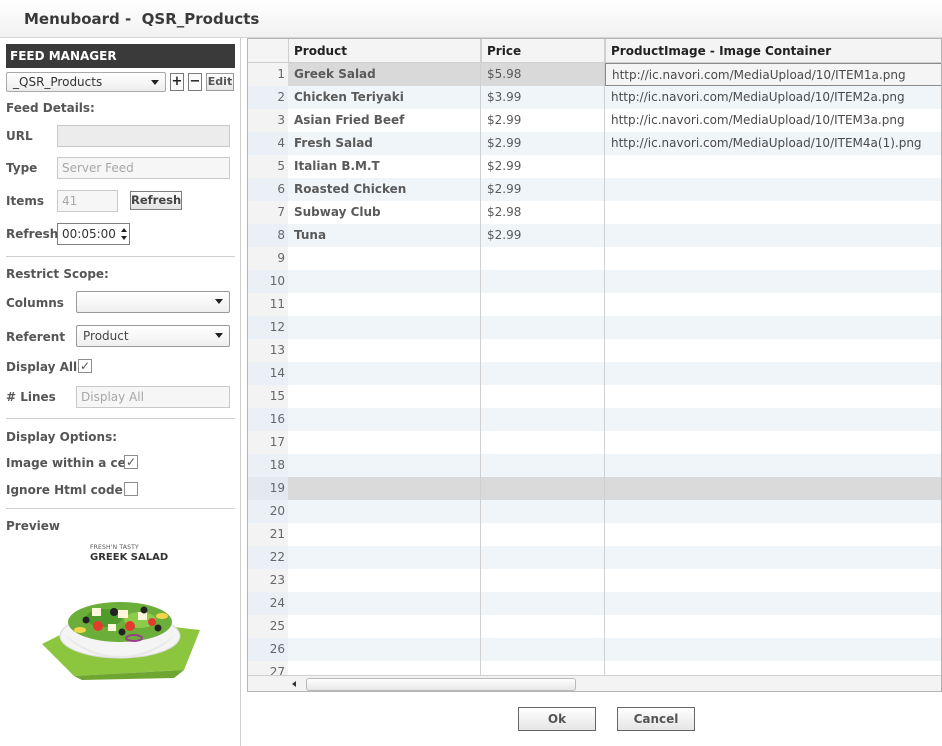  I want to click on table-row: 25, so click(594, 626).